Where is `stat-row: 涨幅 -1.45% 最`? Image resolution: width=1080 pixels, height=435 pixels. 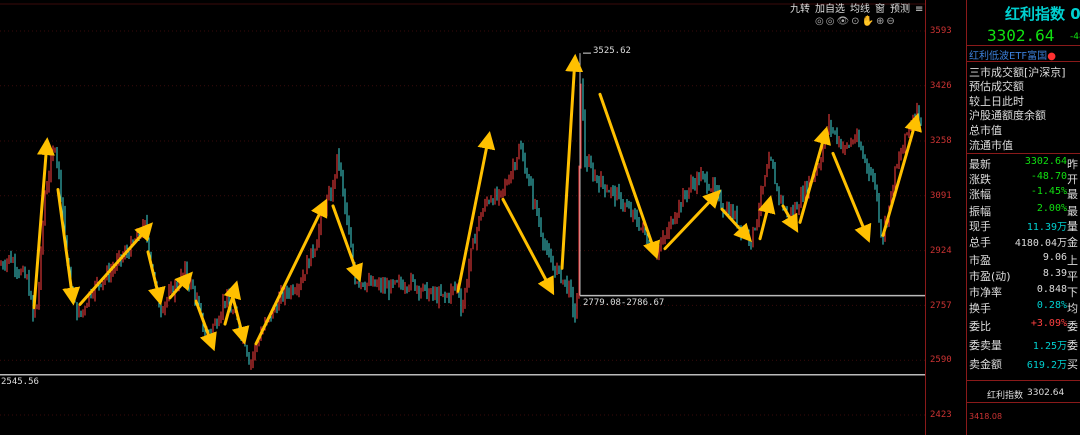 stat-row: 涨幅 -1.45% 最 is located at coordinates (1024, 193).